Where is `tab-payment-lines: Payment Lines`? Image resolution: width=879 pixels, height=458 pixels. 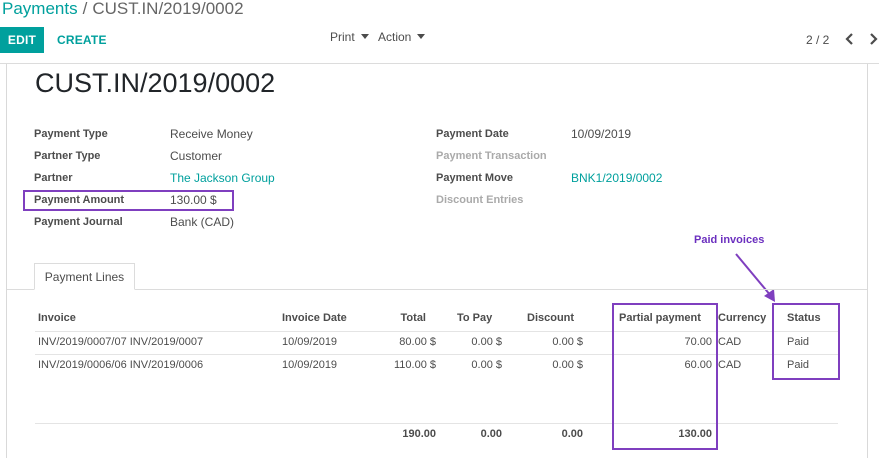 tab-payment-lines: Payment Lines is located at coordinates (84, 276).